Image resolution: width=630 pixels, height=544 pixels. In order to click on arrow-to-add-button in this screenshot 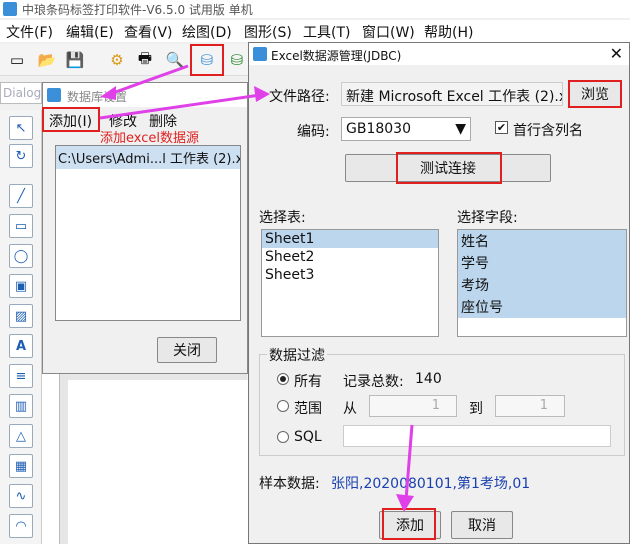, I will do `click(409, 462)`.